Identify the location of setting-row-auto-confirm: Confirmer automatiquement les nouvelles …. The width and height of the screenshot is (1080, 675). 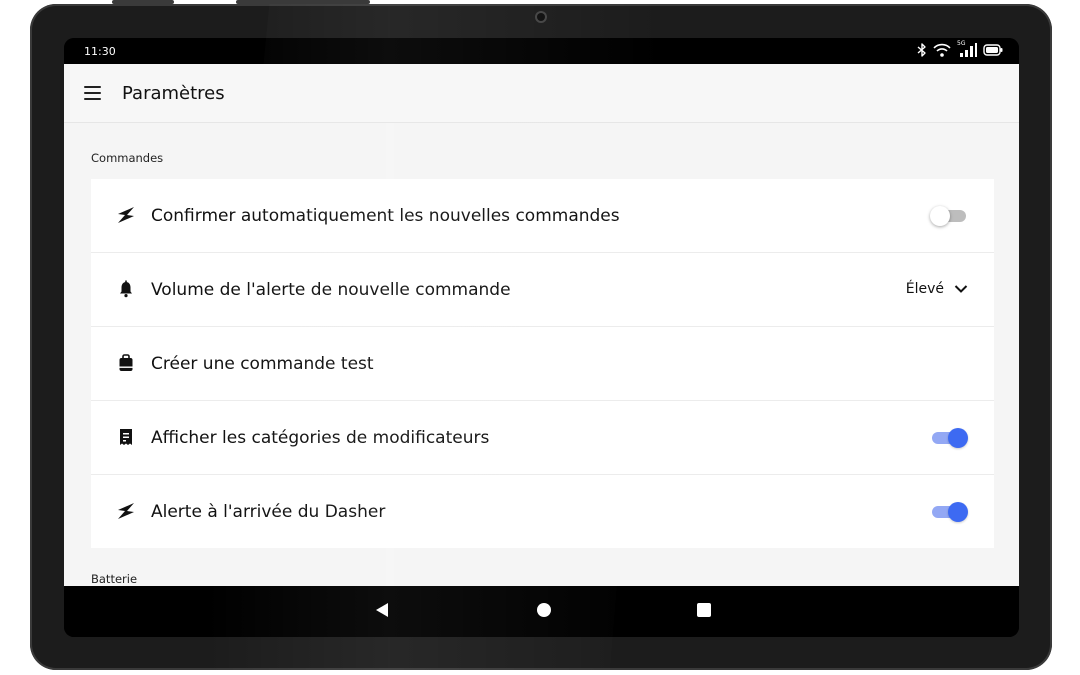
(542, 216).